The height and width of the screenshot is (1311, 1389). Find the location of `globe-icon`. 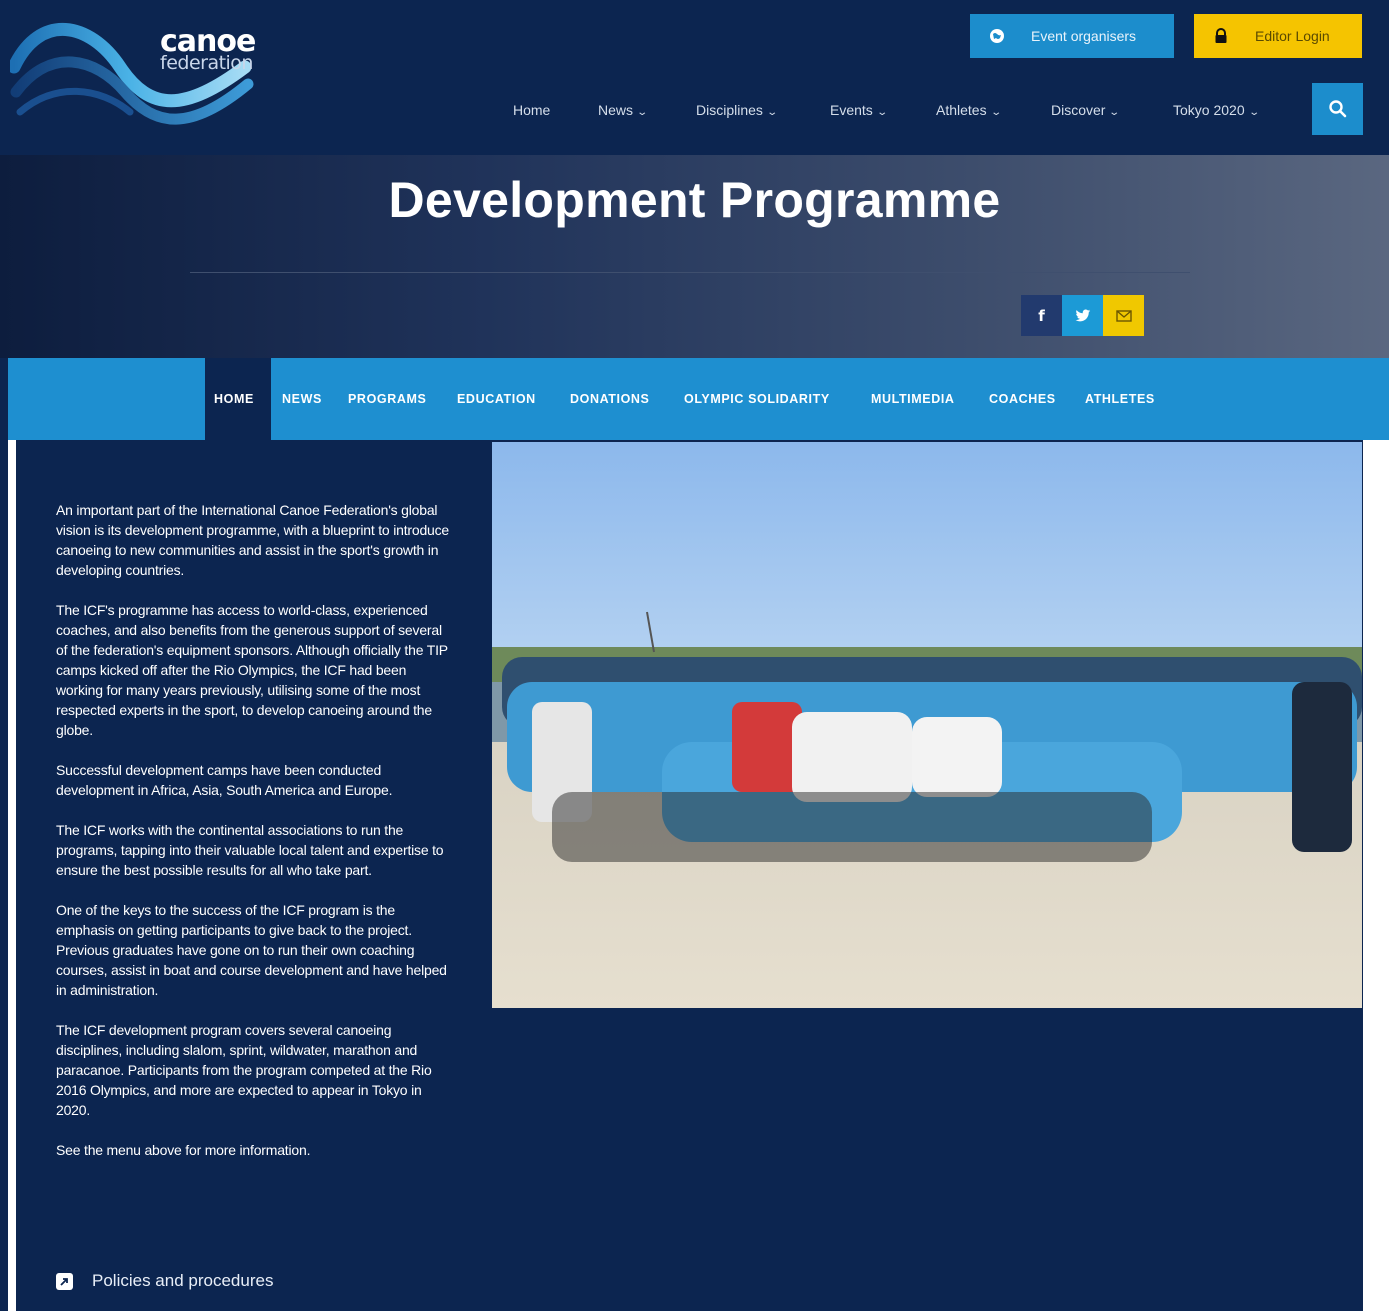

globe-icon is located at coordinates (997, 36).